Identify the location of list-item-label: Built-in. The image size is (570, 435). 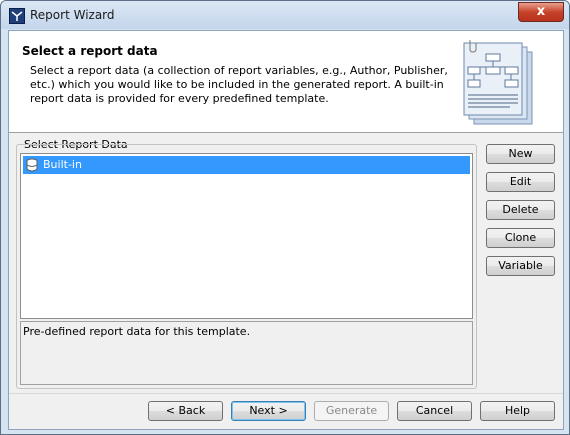
(62, 164).